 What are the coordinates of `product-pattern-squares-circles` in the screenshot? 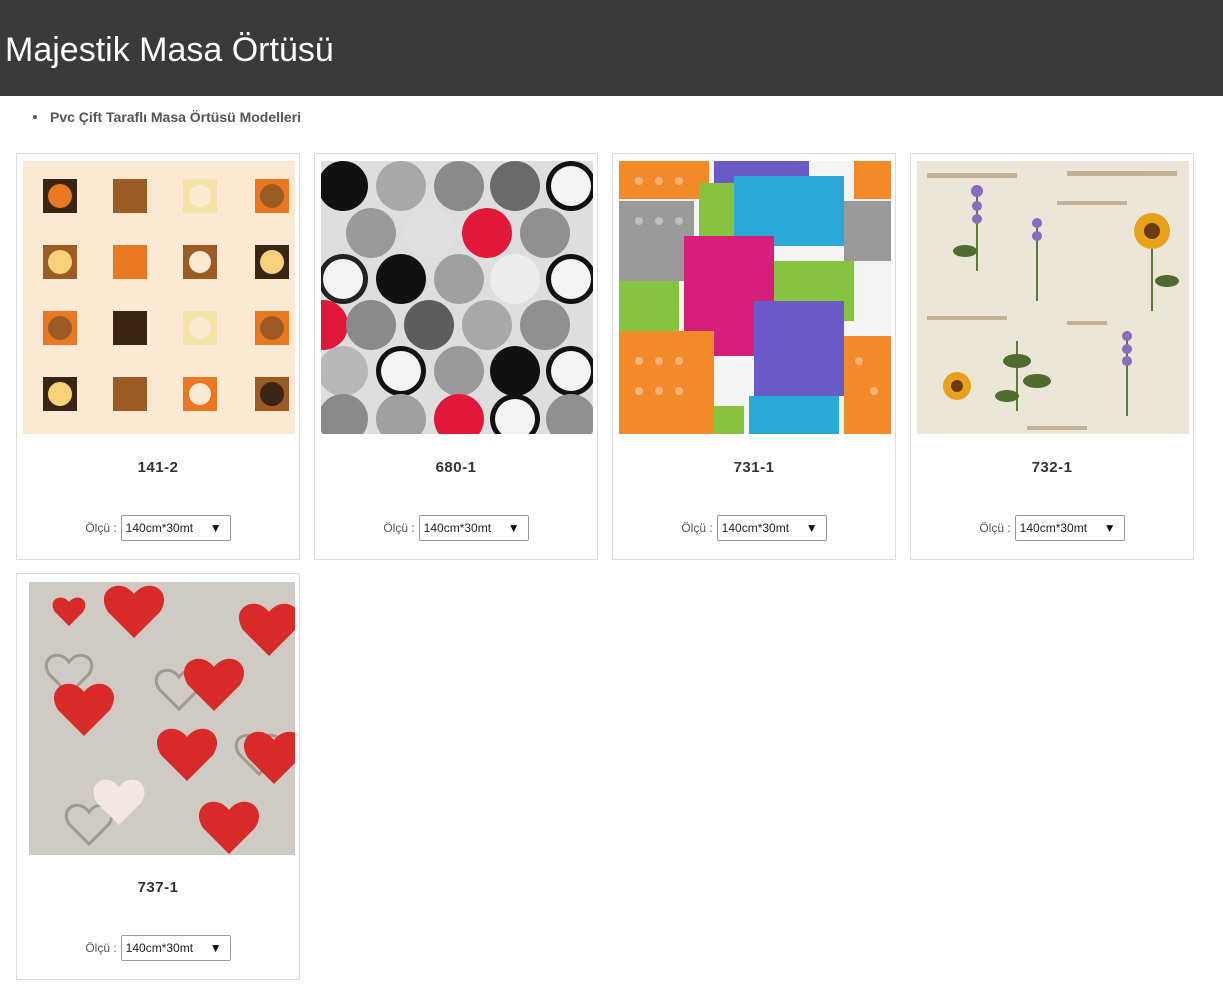 It's located at (159, 297).